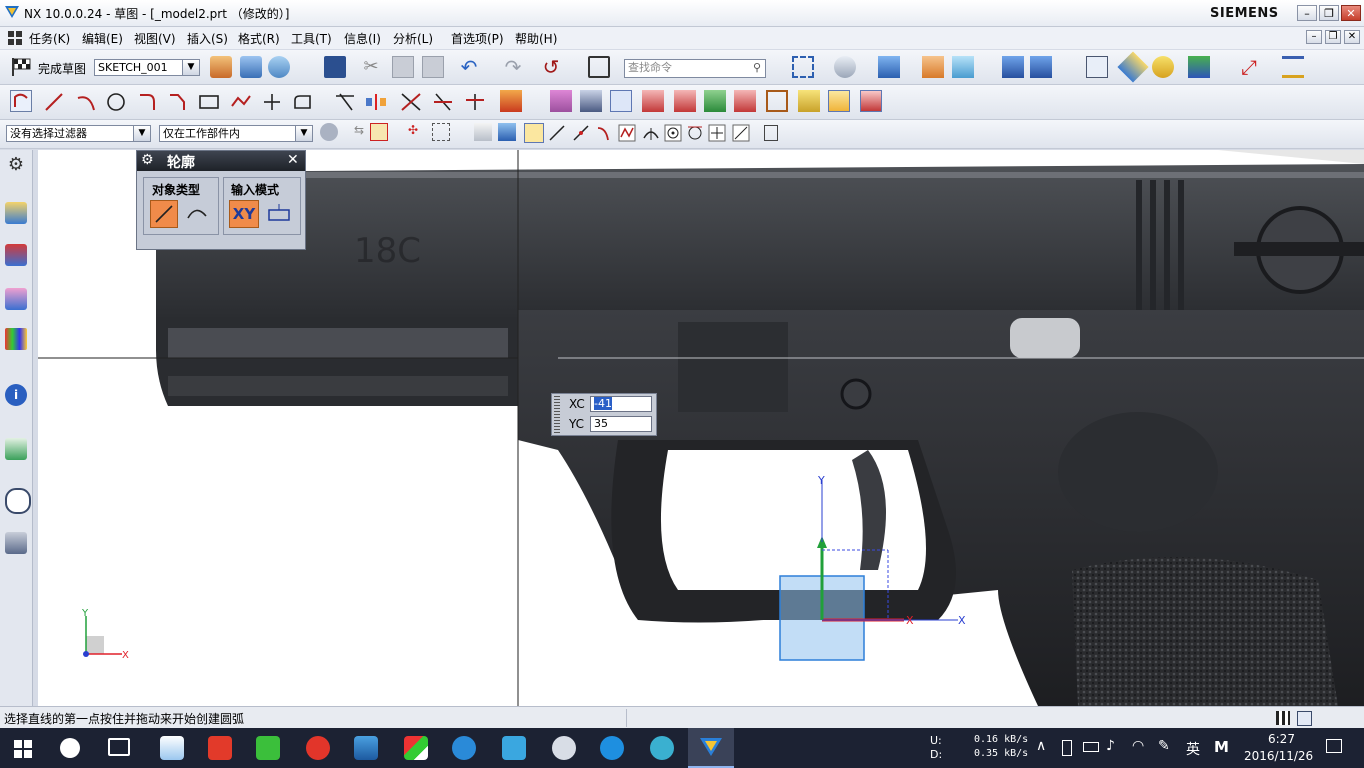 The height and width of the screenshot is (768, 1364). What do you see at coordinates (711, 748) in the screenshot?
I see `nx-taskbar-button` at bounding box center [711, 748].